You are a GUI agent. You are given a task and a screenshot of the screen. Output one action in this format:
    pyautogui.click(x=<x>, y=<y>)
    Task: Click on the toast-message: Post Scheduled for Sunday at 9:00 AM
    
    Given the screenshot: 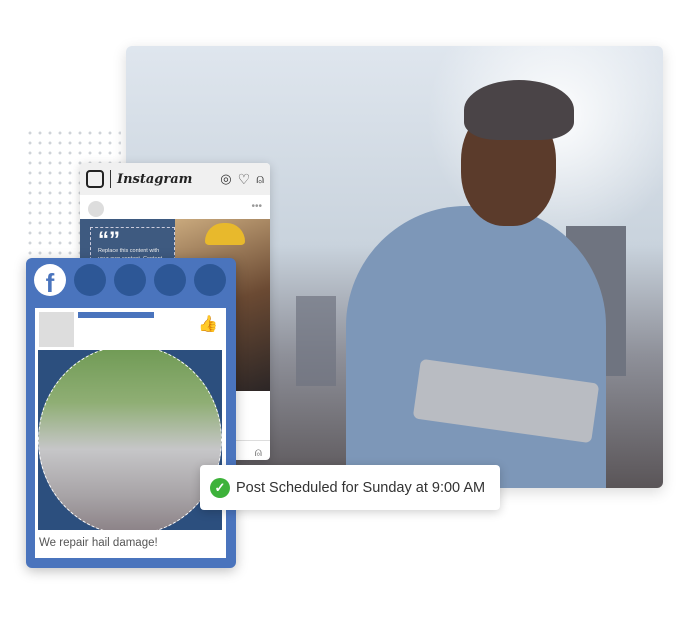 What is the action you would take?
    pyautogui.click(x=361, y=487)
    